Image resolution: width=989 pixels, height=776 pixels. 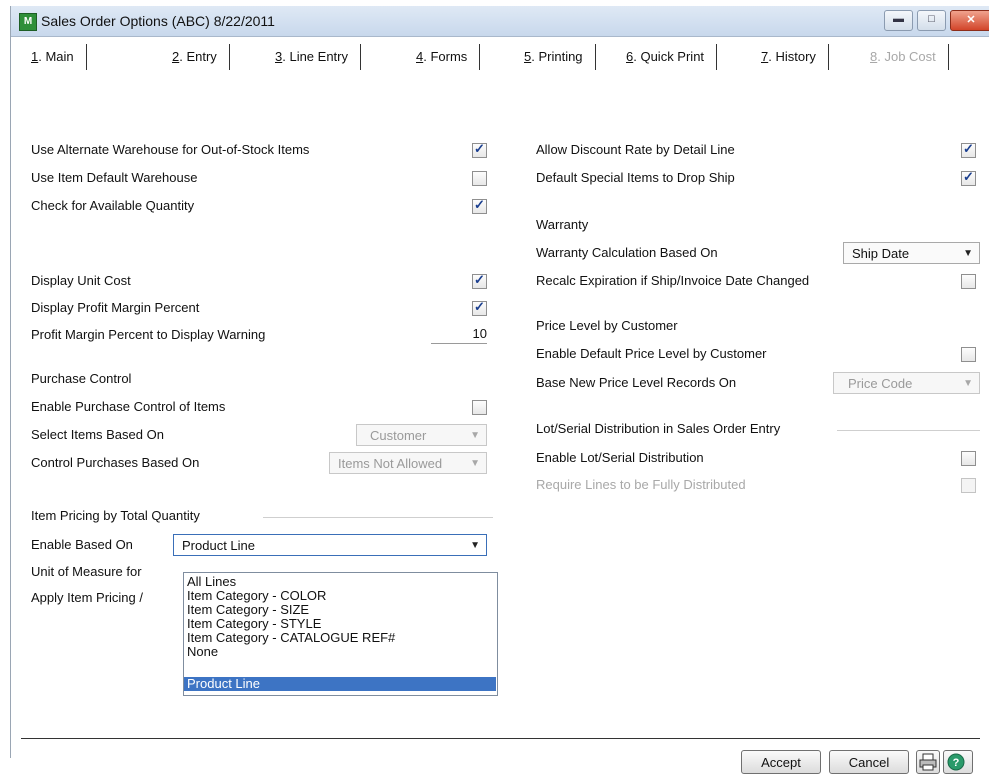 What do you see at coordinates (56, 57) in the screenshot?
I see `tab-main: 1. Main` at bounding box center [56, 57].